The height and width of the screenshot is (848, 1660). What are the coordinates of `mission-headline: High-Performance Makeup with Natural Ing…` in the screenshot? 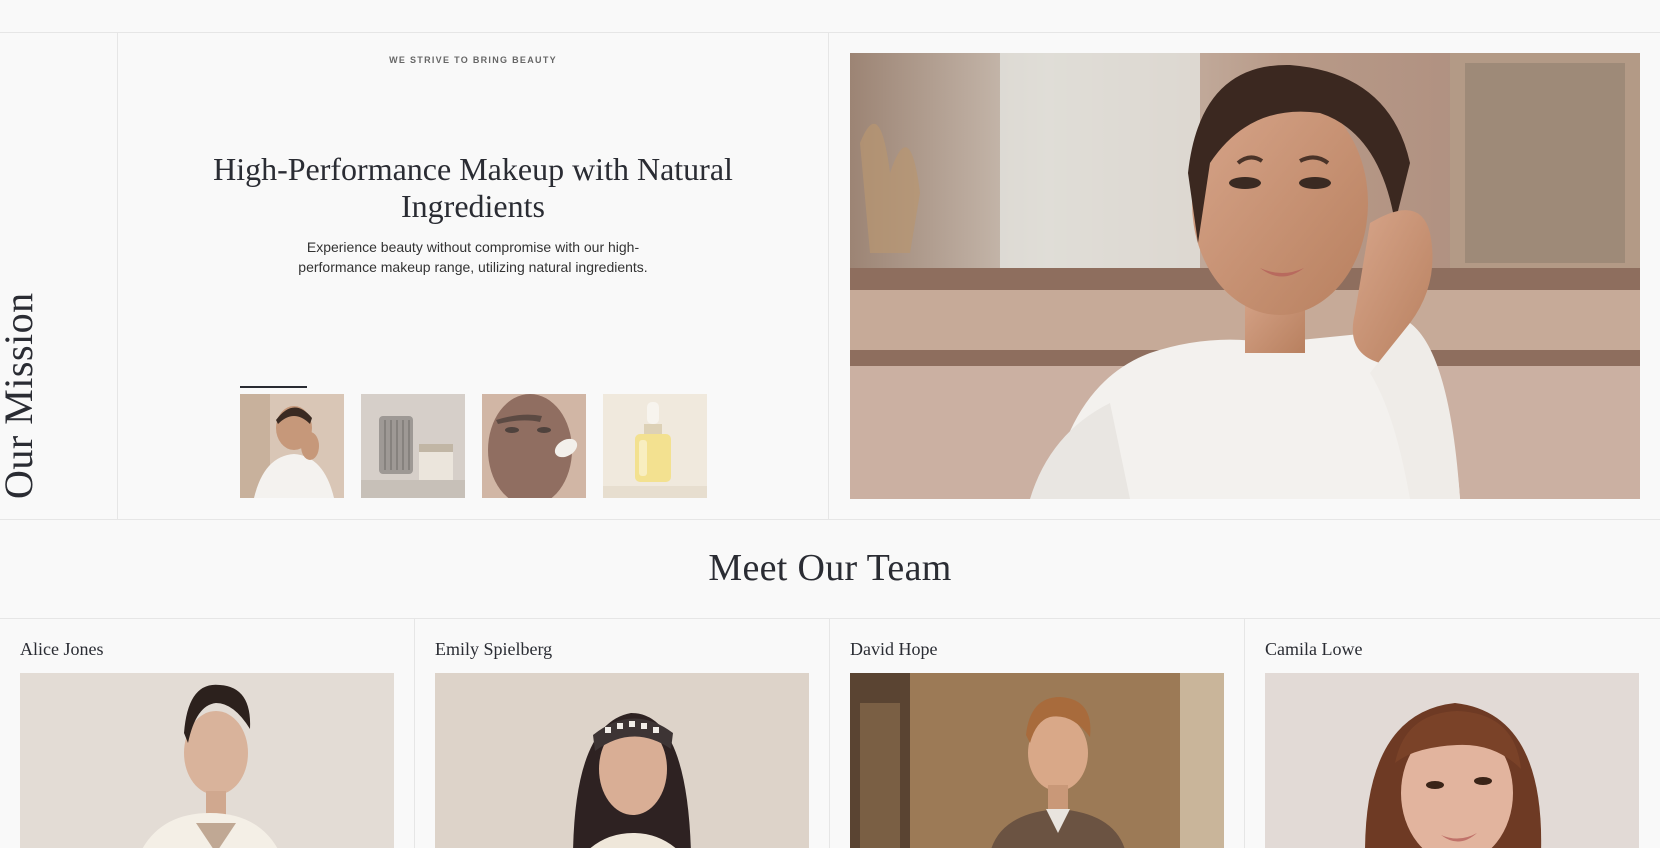 It's located at (473, 187).